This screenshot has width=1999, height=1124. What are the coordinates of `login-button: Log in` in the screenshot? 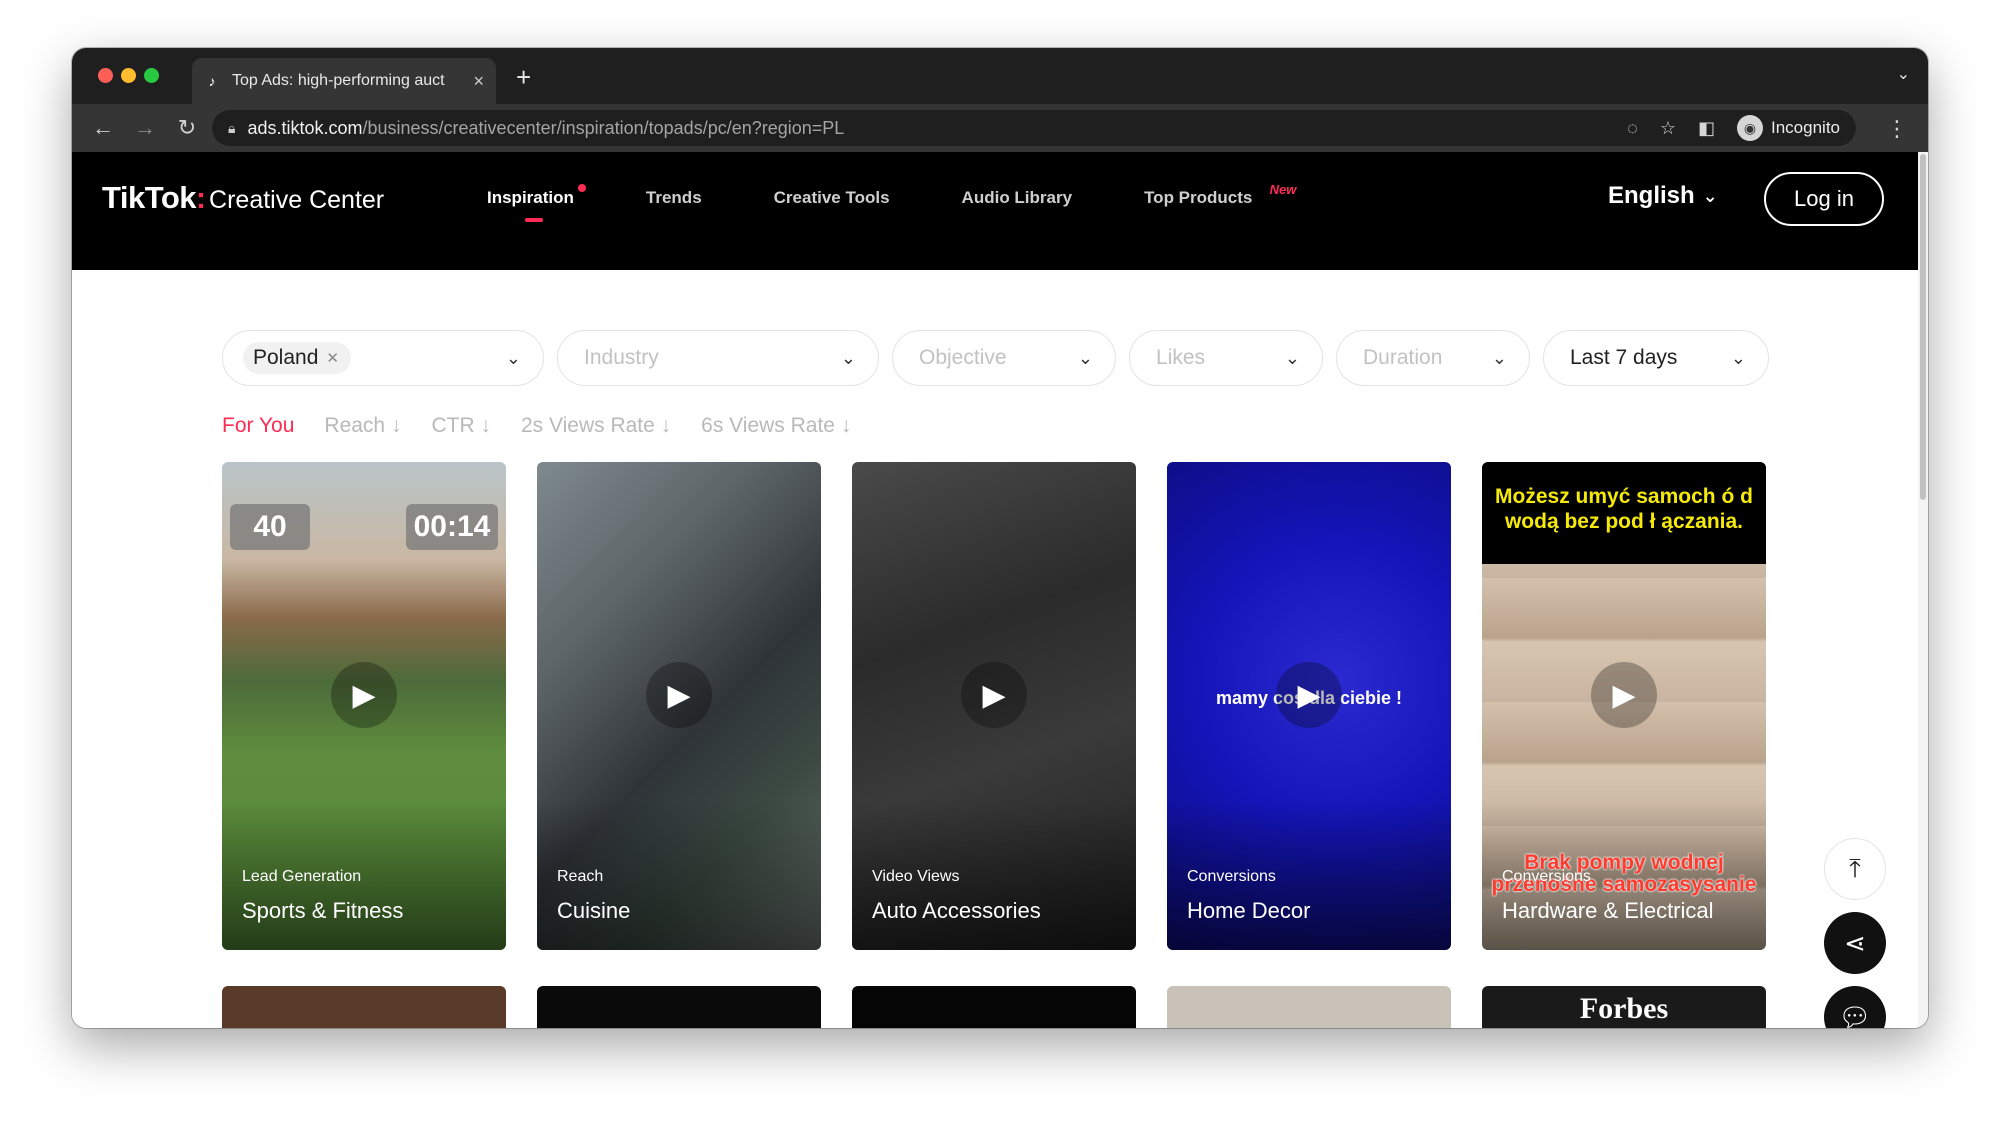 It's located at (1824, 199).